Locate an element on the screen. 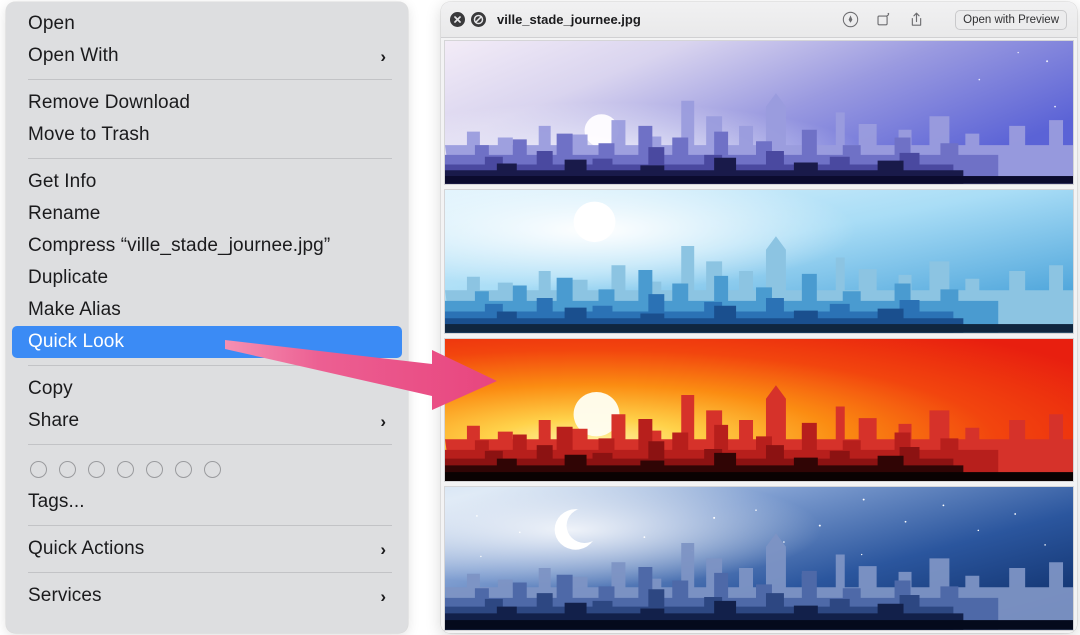 The height and width of the screenshot is (635, 1080). menu-item-label: Compress “ville_stade_journee.jpg” is located at coordinates (179, 245).